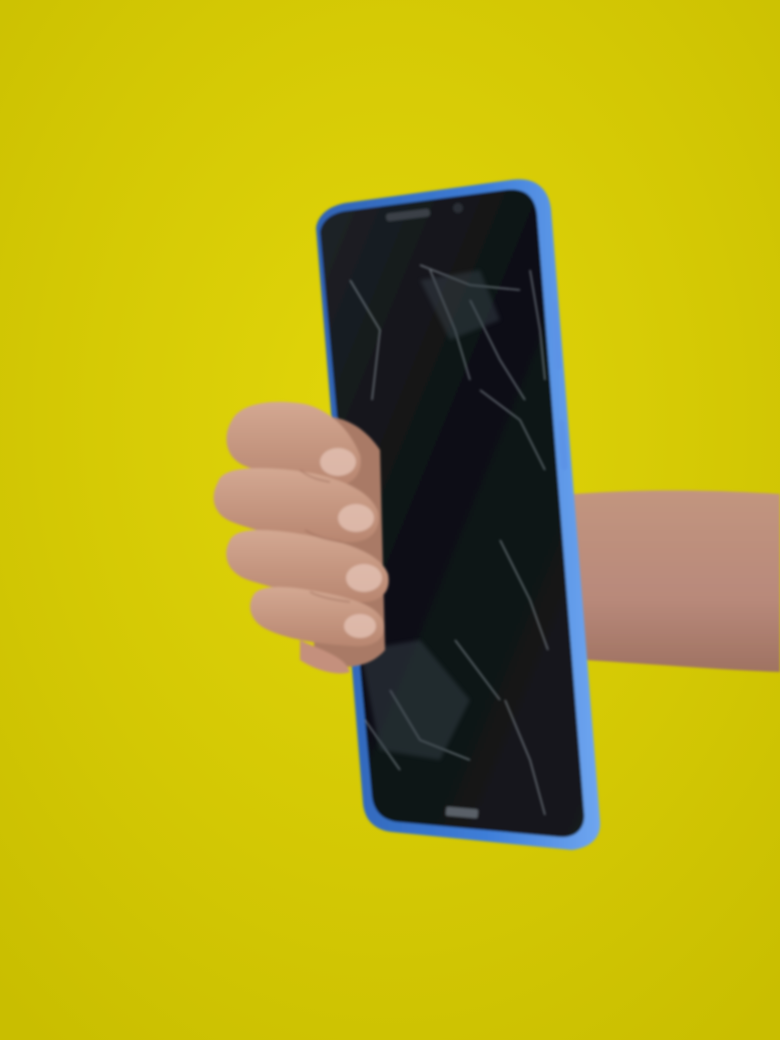 The image size is (780, 1040). What do you see at coordinates (360, 626) in the screenshot?
I see `nail-little` at bounding box center [360, 626].